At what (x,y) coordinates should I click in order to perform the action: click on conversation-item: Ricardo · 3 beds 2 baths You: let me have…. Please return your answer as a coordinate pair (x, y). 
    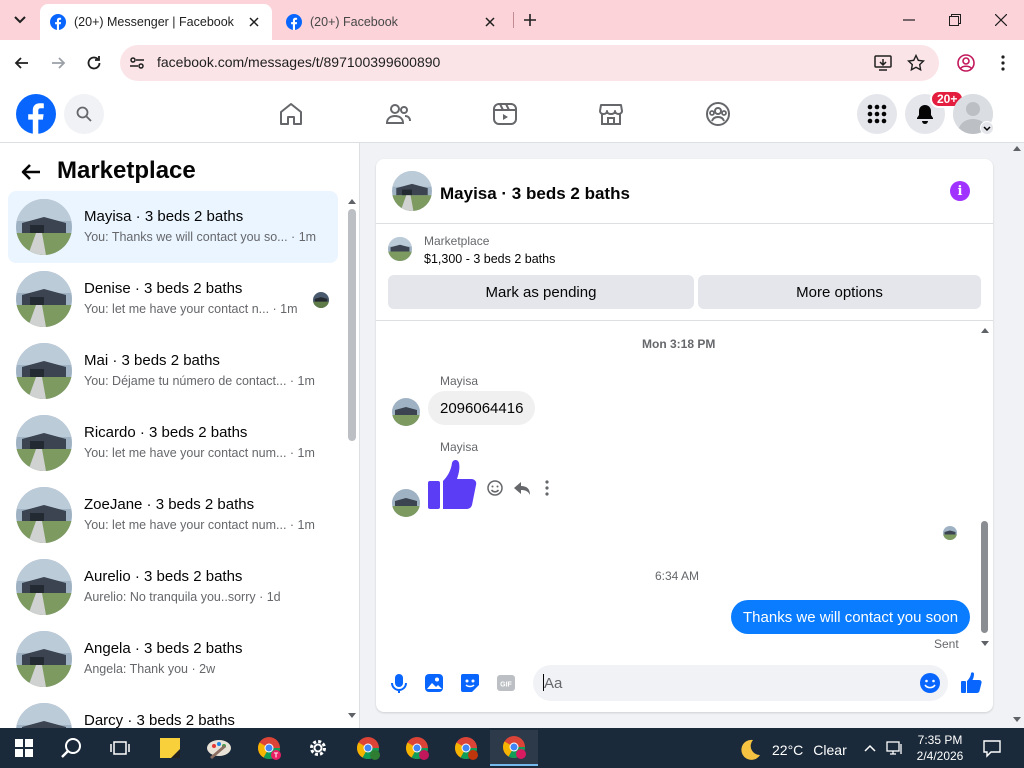
    Looking at the image, I should click on (173, 443).